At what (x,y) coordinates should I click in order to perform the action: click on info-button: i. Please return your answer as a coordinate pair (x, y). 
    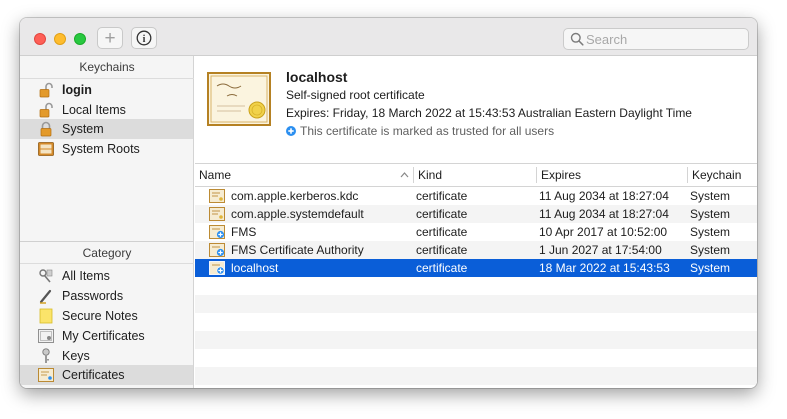
    Looking at the image, I should click on (144, 38).